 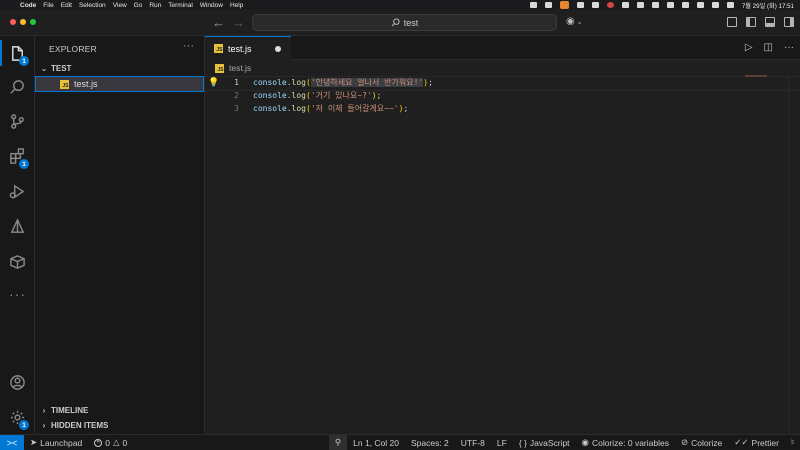 I want to click on toggle-secondary-sidebar-icon, so click(x=789, y=22).